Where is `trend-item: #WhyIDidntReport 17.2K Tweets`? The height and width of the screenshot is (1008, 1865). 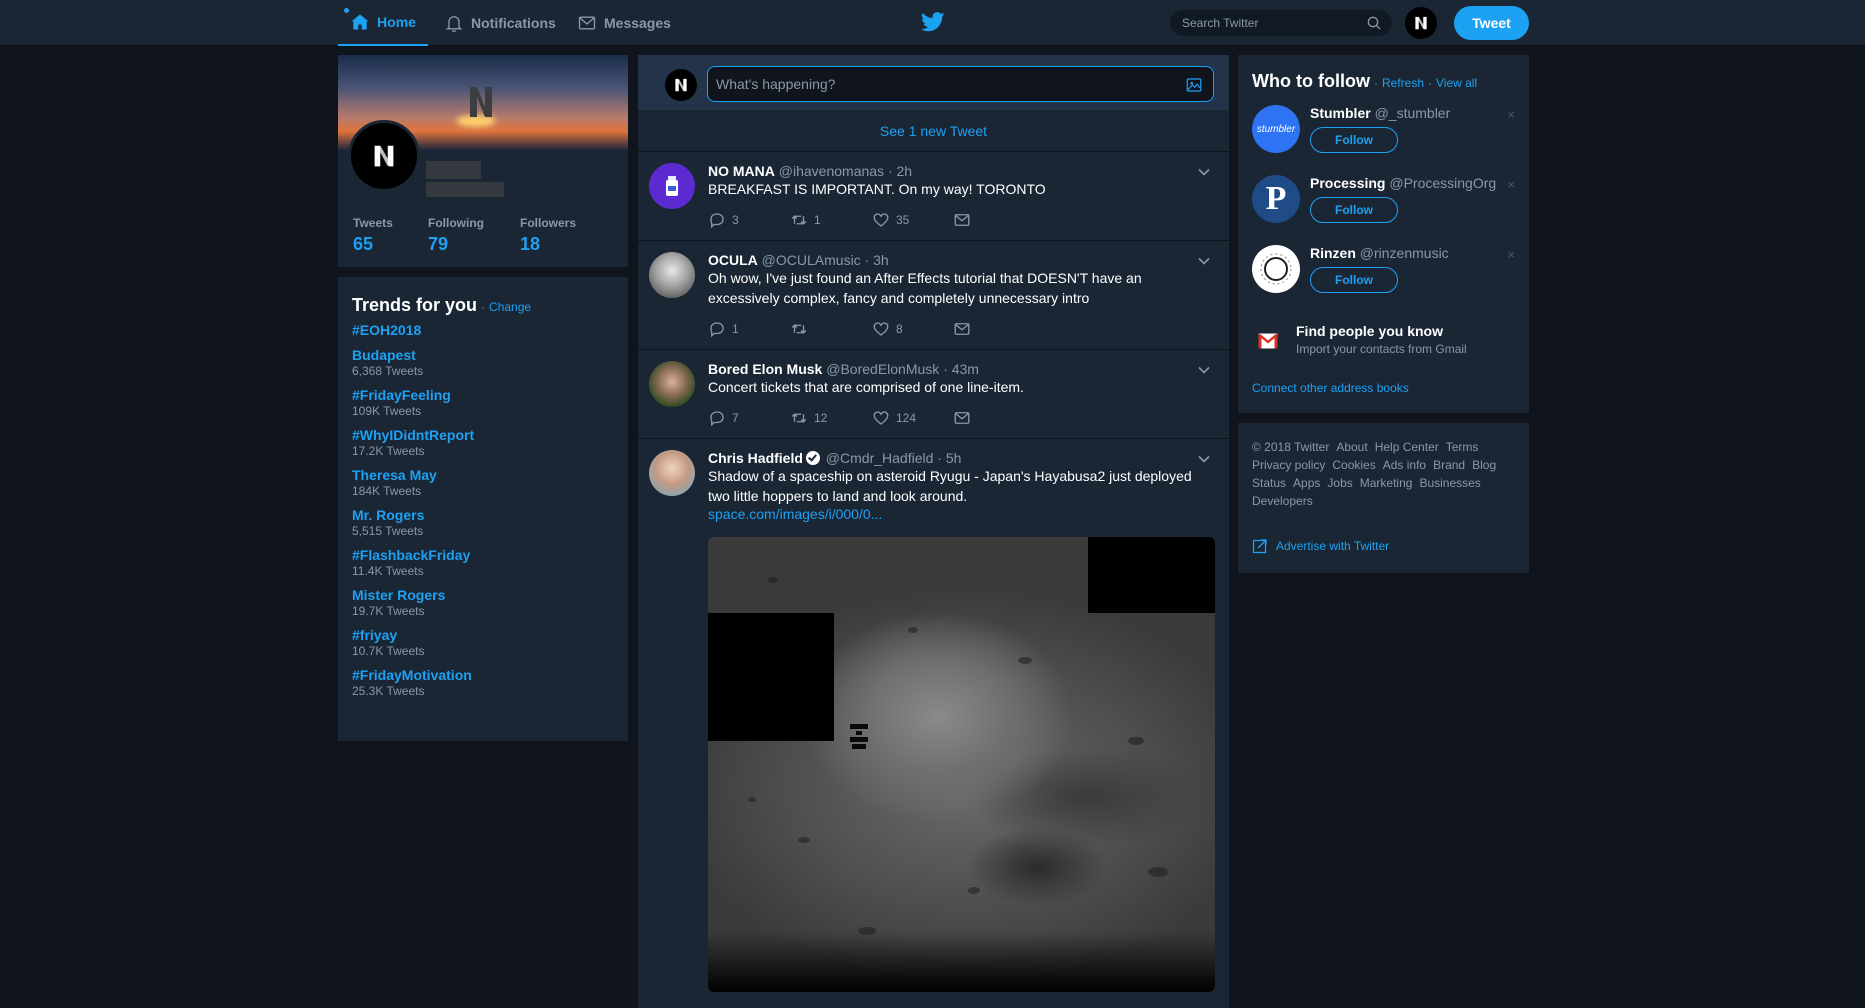 trend-item: #WhyIDidntReport 17.2K Tweets is located at coordinates (483, 442).